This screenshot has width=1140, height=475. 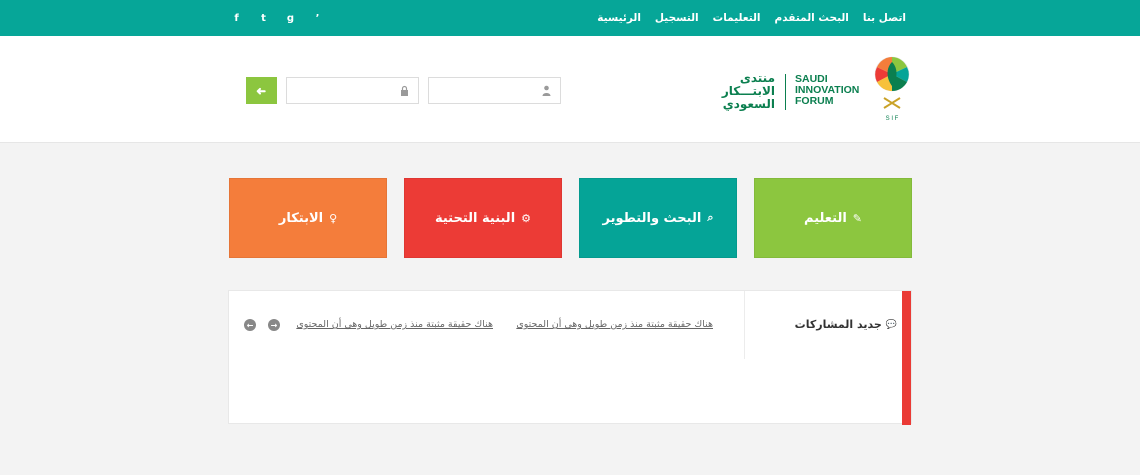 I want to click on tile-research: ⌕ البحث والتطوير, so click(x=658, y=218).